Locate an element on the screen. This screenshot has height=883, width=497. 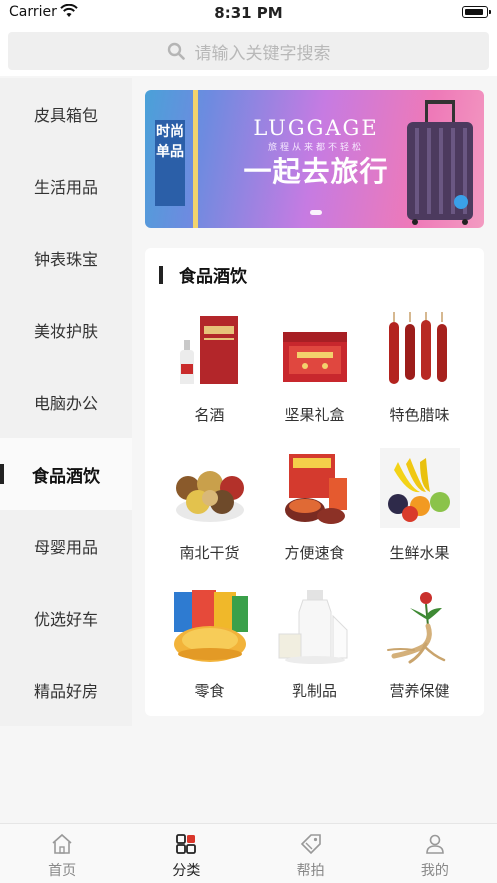
promo-banner: 时尚单品 LUGGAGE 旅程从来都不轻松 一起去旅行 is located at coordinates (314, 159).